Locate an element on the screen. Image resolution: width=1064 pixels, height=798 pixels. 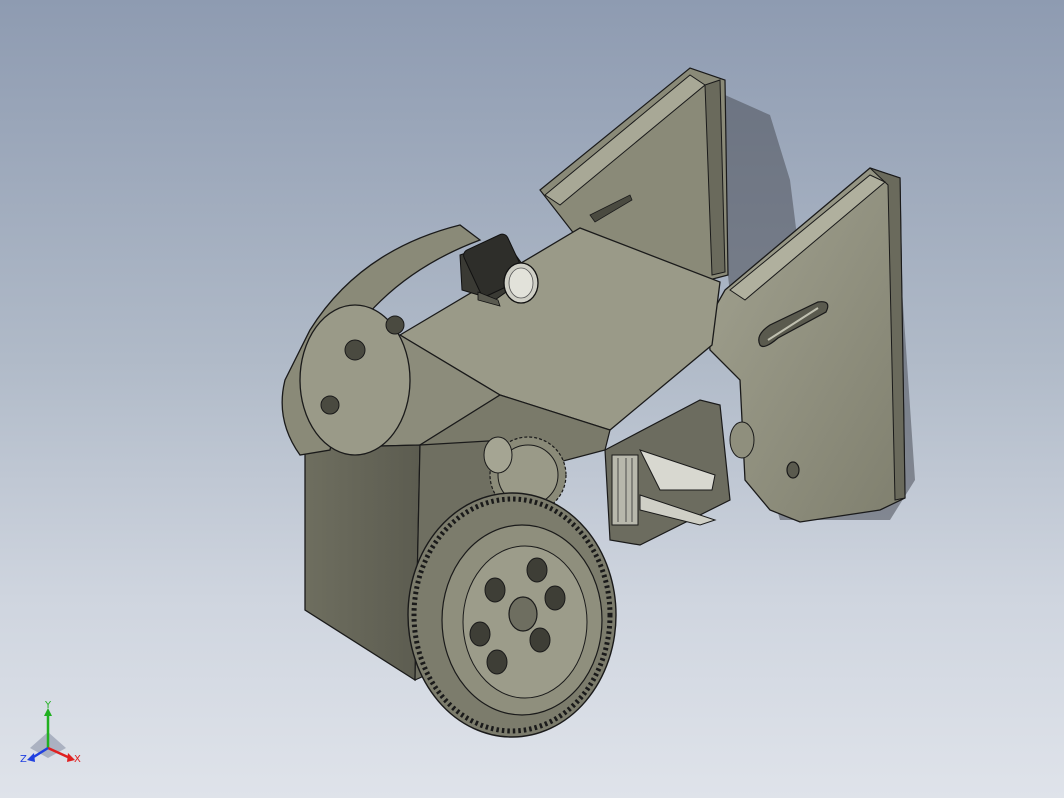
coordinate-triad: Y X Z is located at coordinates (50, 732).